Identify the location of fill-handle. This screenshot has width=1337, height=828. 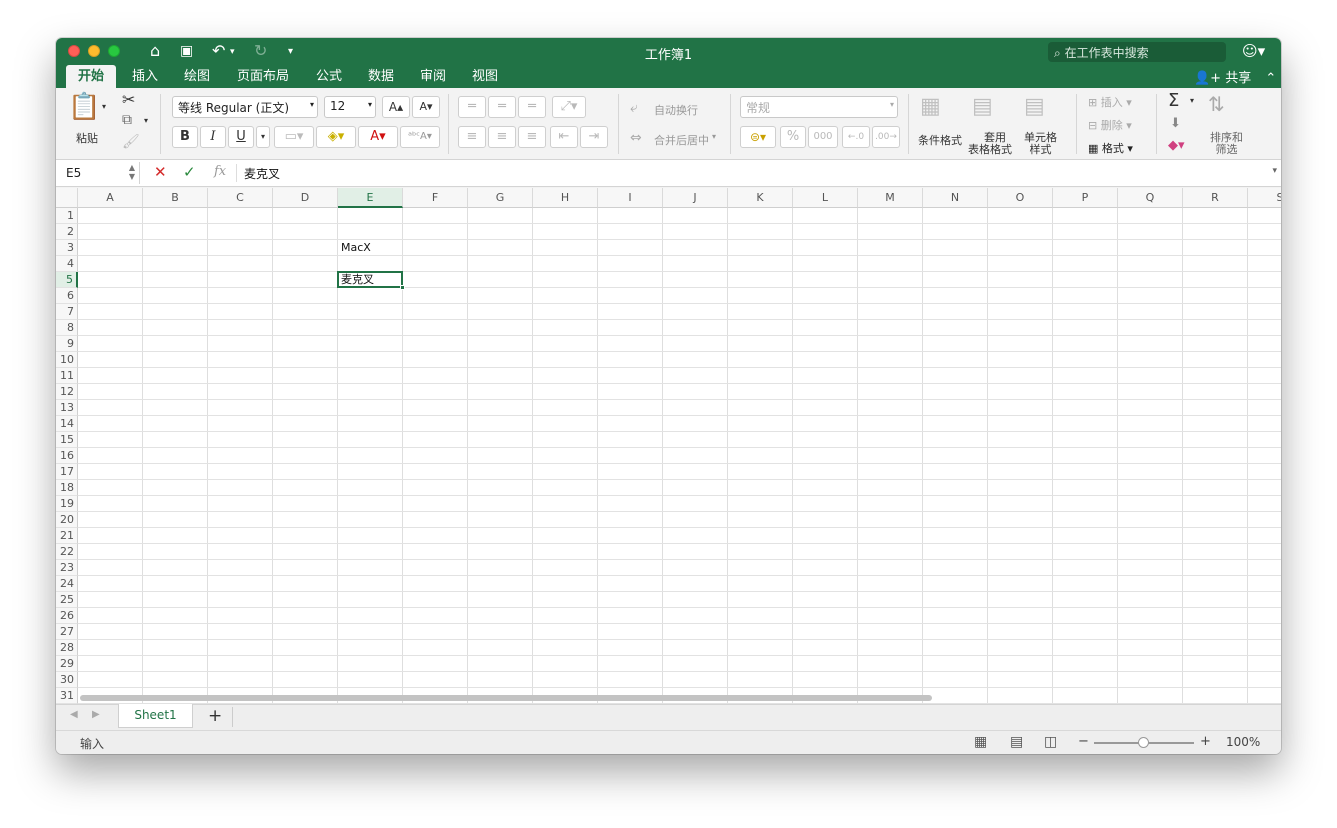
(402, 287).